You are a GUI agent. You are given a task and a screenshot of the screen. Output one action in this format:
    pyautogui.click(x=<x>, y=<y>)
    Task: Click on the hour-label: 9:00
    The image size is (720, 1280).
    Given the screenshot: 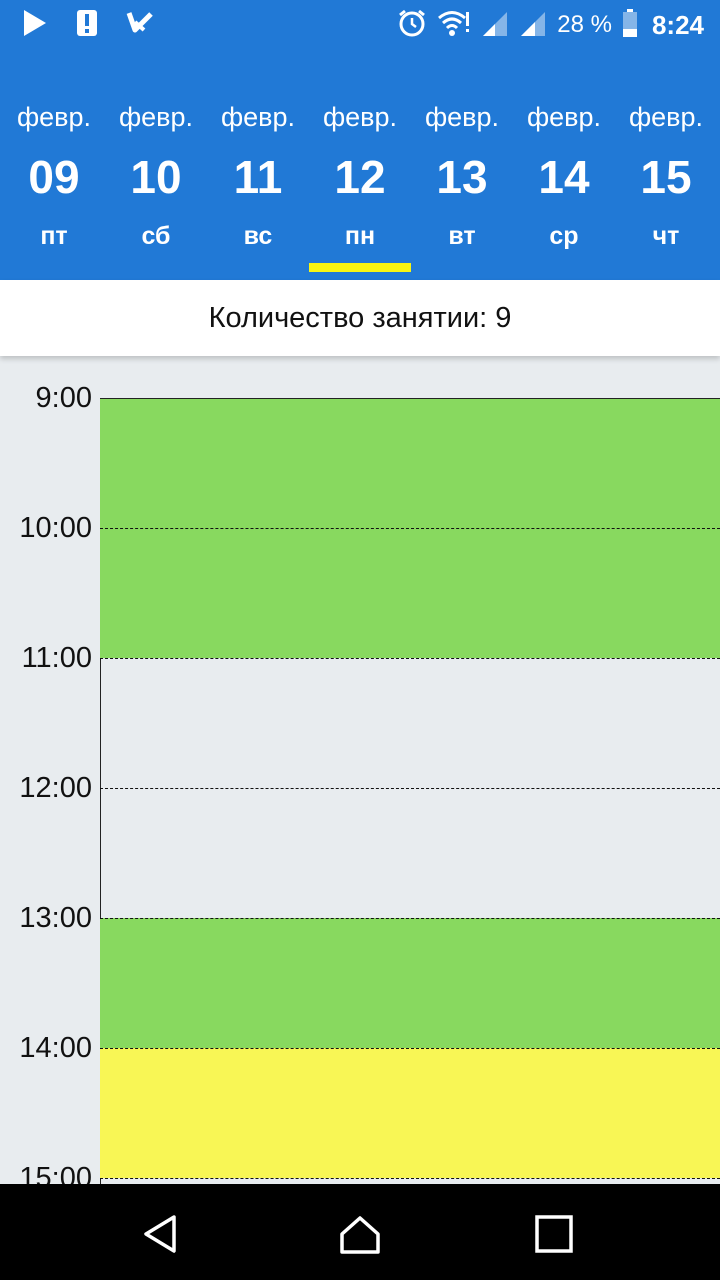 What is the action you would take?
    pyautogui.click(x=63, y=398)
    